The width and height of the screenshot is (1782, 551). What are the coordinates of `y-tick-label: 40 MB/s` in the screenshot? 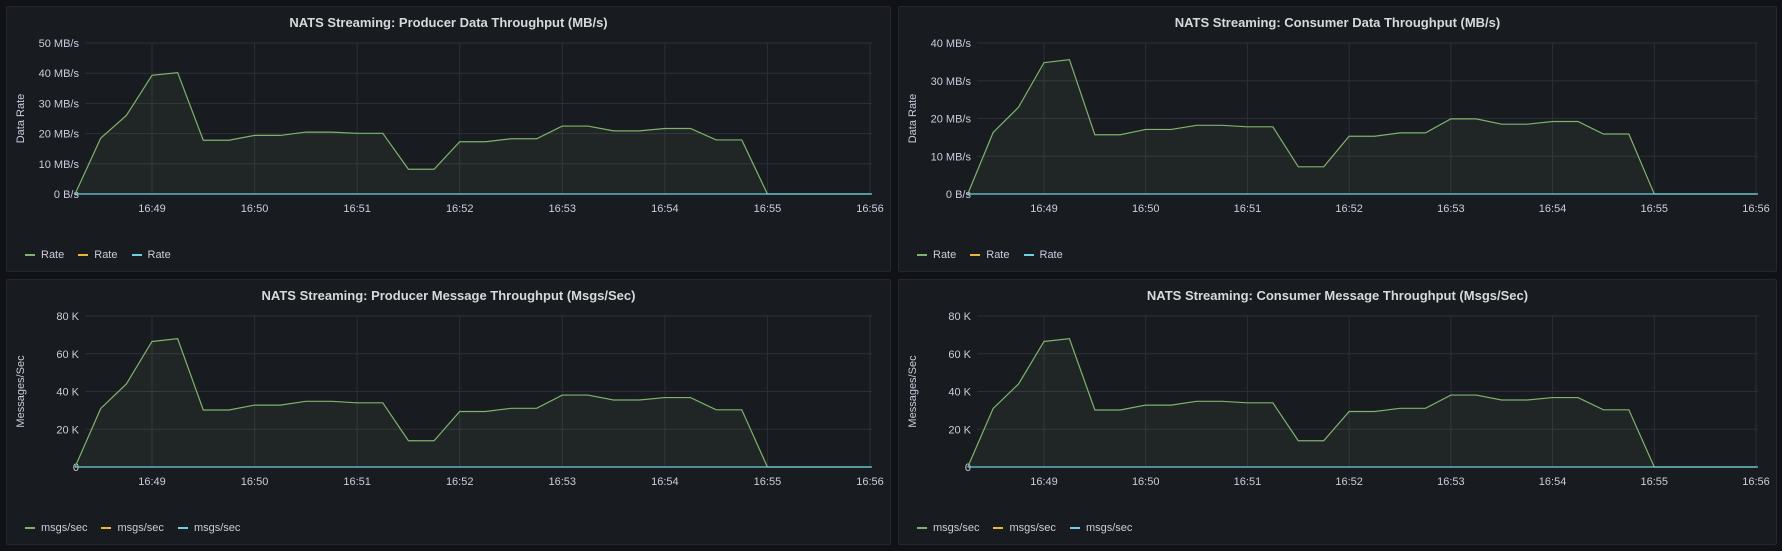 It's located at (951, 44).